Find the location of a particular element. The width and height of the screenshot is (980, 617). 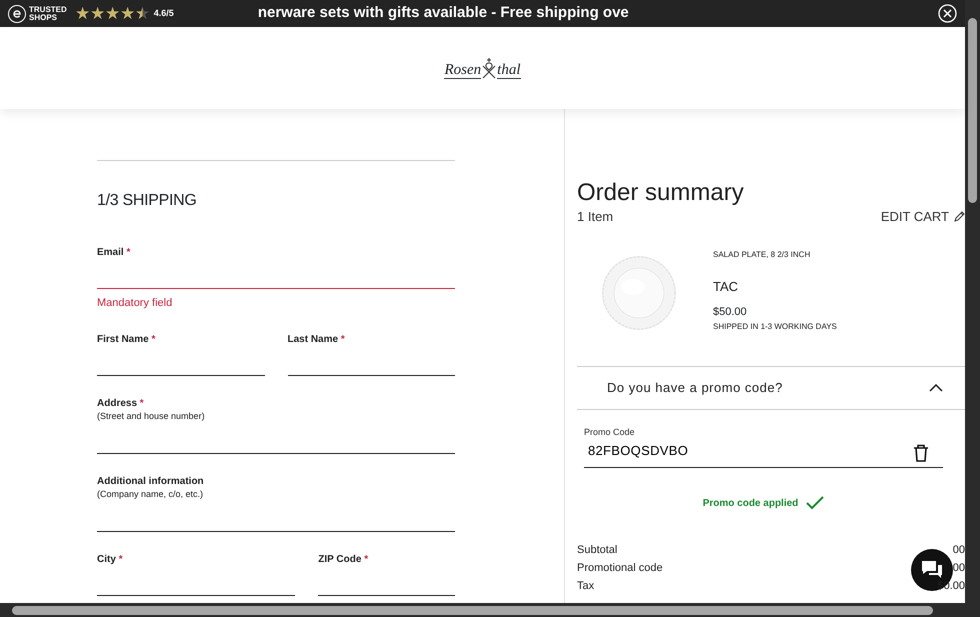

badge-text: SHOPS is located at coordinates (43, 18).